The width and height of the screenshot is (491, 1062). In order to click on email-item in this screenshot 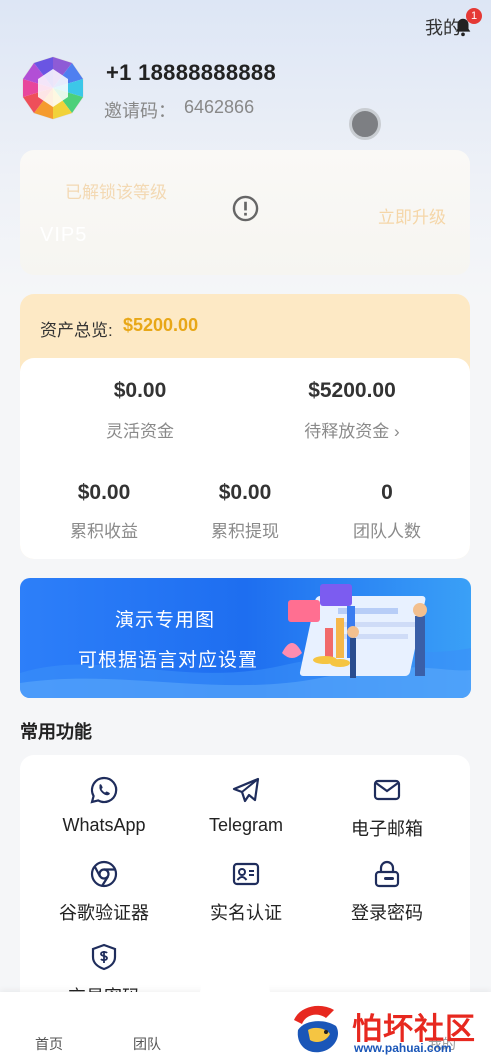, I will do `click(387, 792)`.